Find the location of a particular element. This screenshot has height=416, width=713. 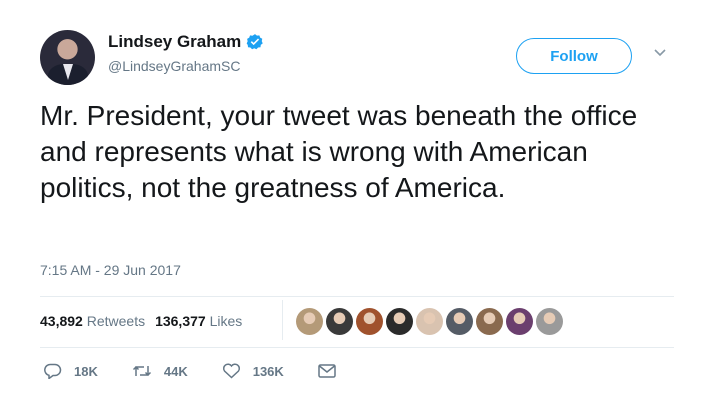

tweet-actions: 18K 44K 136K is located at coordinates (207, 371).